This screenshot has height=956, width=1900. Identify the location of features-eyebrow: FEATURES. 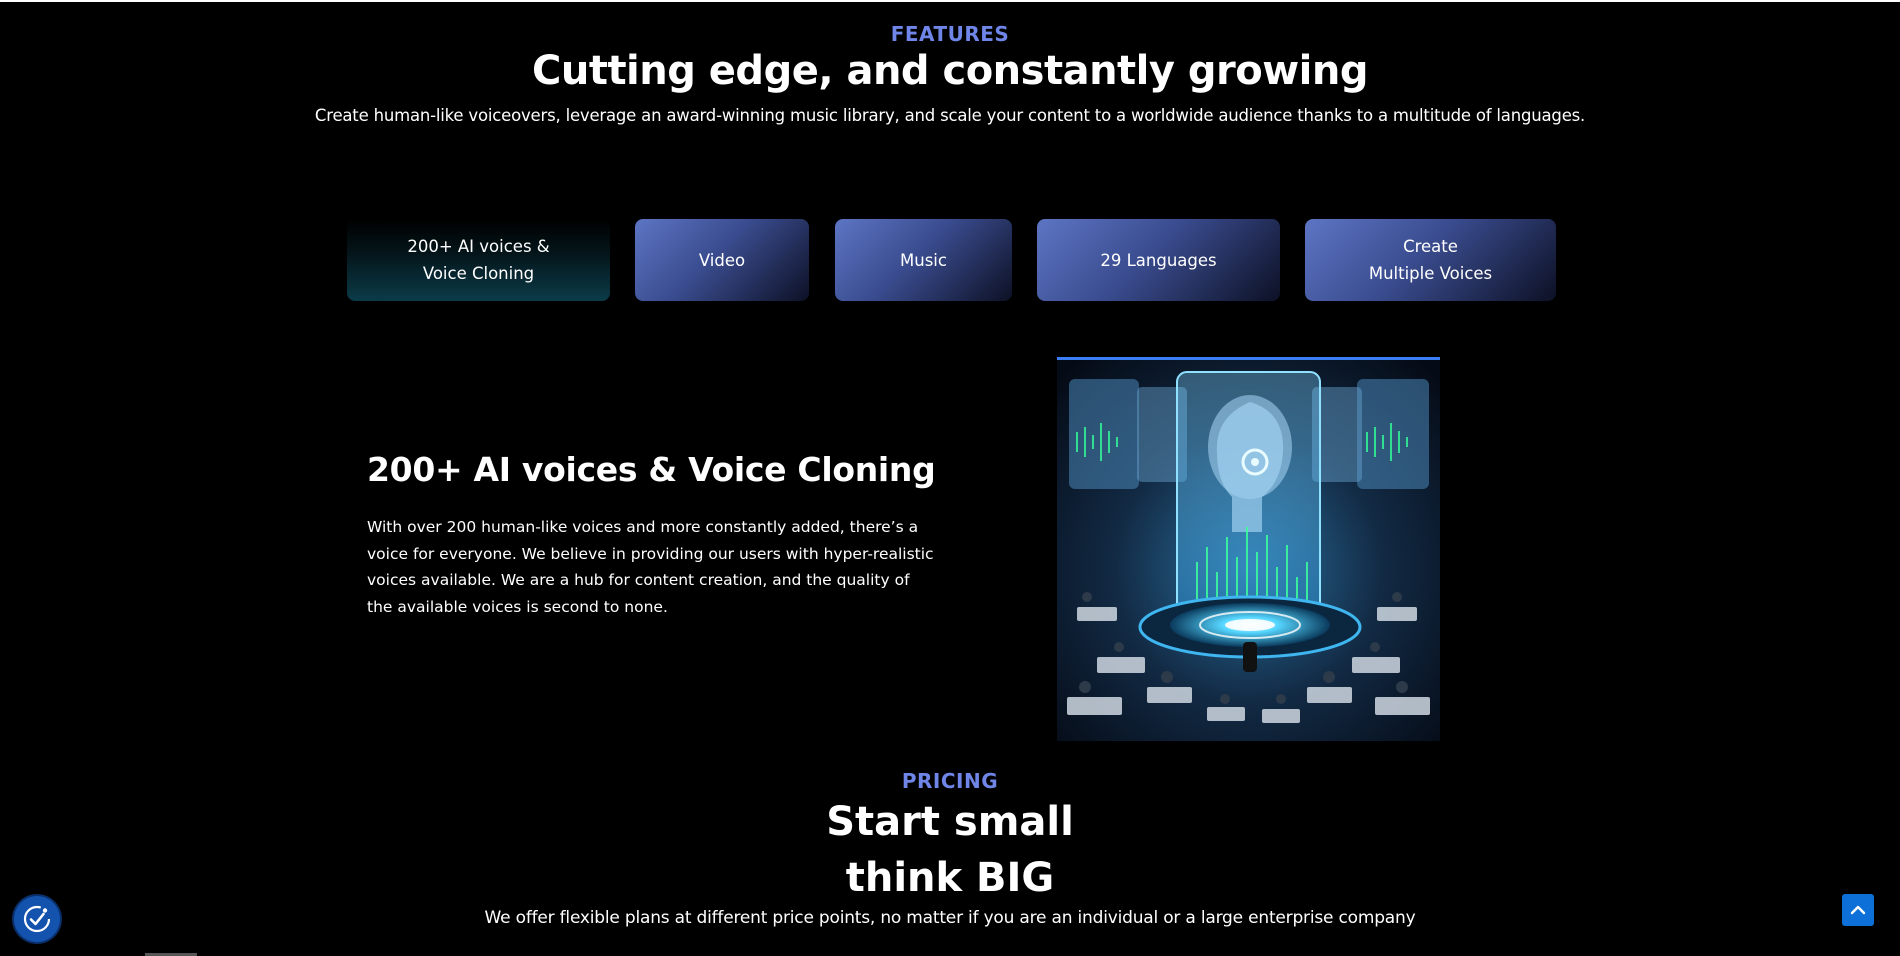
(950, 34).